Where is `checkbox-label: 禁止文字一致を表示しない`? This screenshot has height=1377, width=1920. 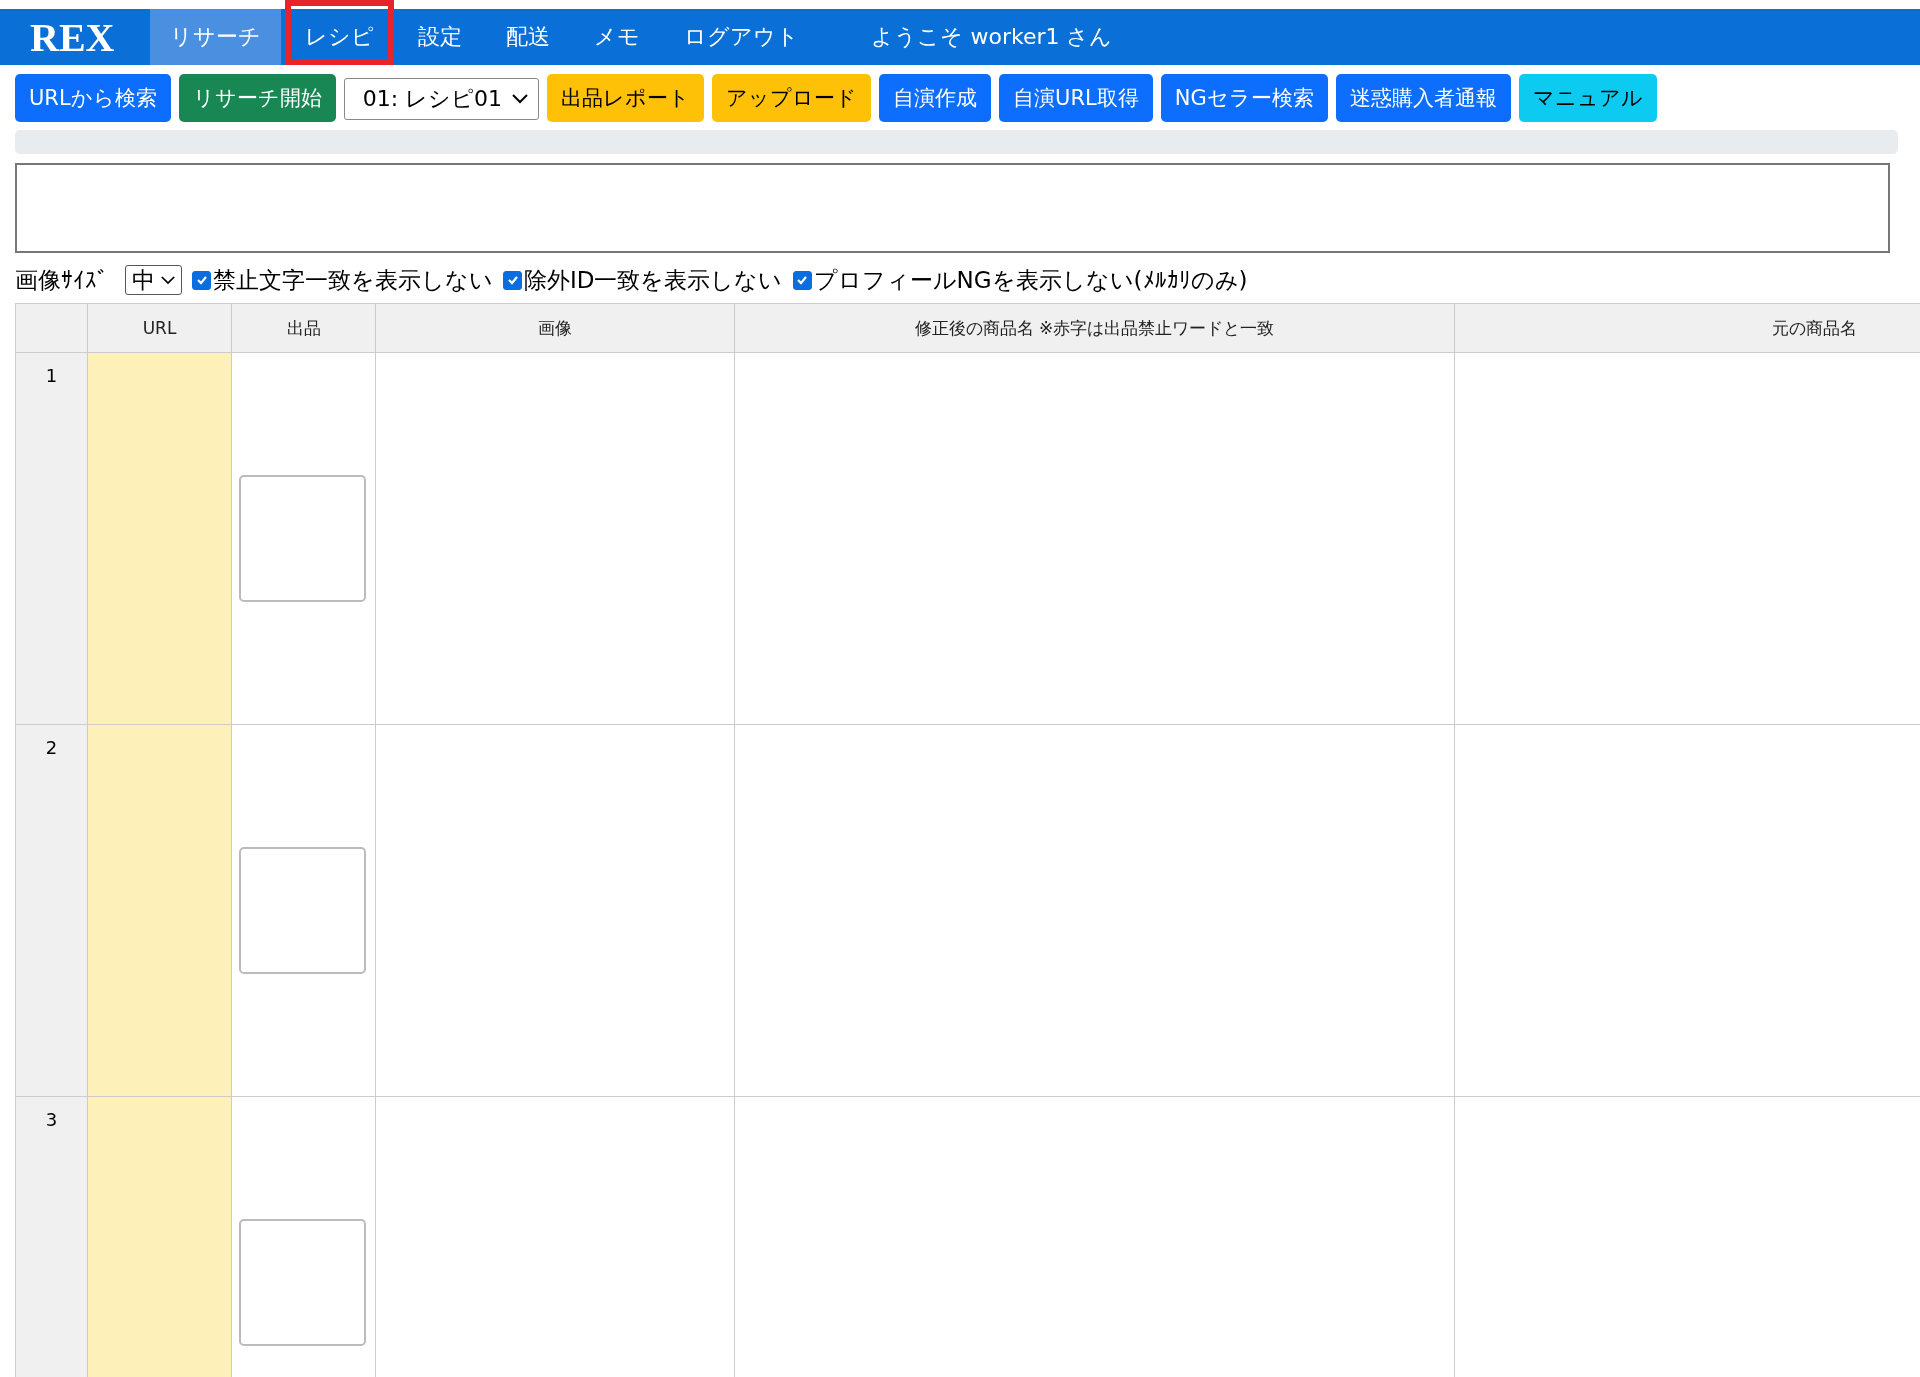
checkbox-label: 禁止文字一致を表示しない is located at coordinates (353, 280).